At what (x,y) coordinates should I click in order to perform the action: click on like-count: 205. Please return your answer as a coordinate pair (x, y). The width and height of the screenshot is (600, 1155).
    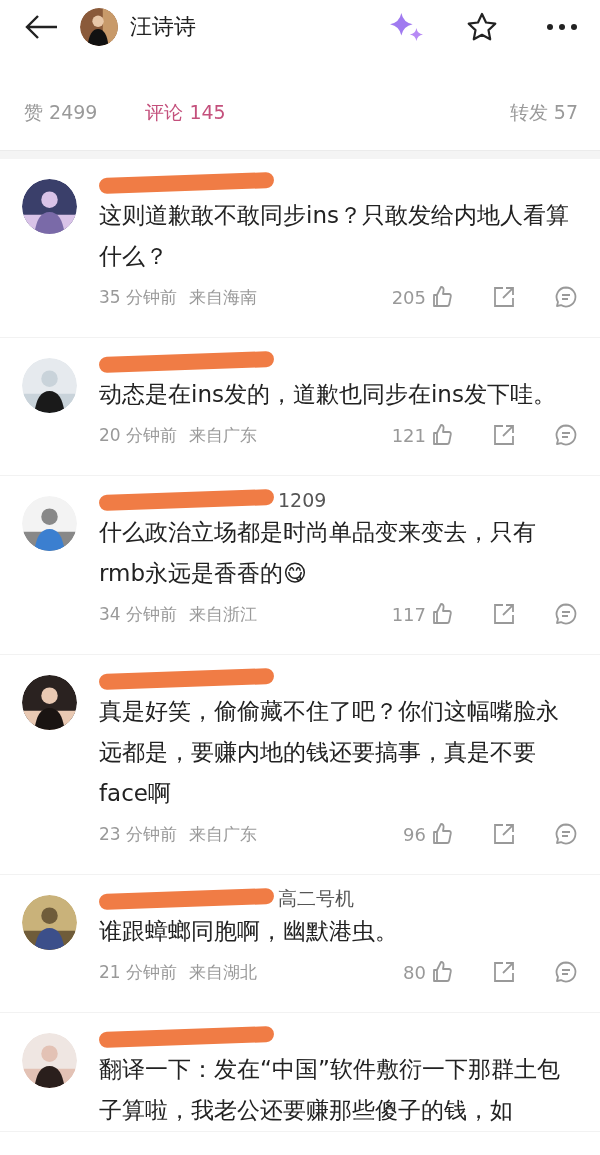
    Looking at the image, I should click on (408, 297).